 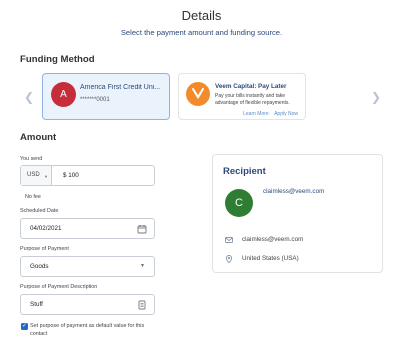 What do you see at coordinates (31, 159) in the screenshot?
I see `you-send-label: You send` at bounding box center [31, 159].